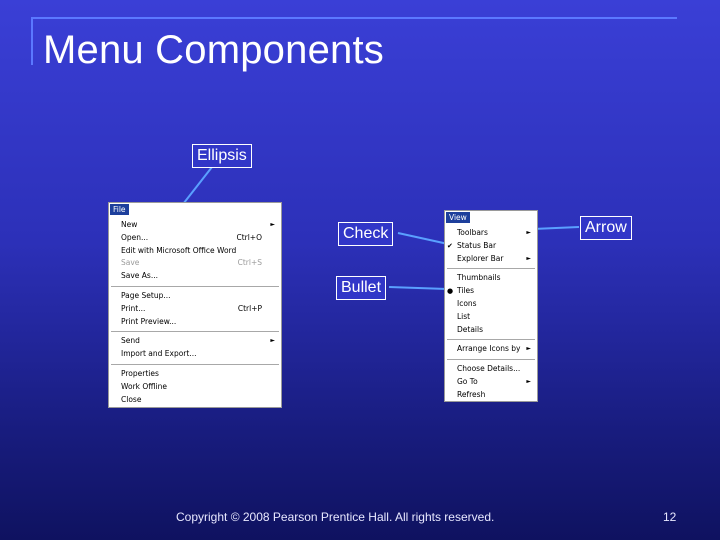 Image resolution: width=720 pixels, height=540 pixels. What do you see at coordinates (195, 225) in the screenshot?
I see `file-menu-item-new: New ►` at bounding box center [195, 225].